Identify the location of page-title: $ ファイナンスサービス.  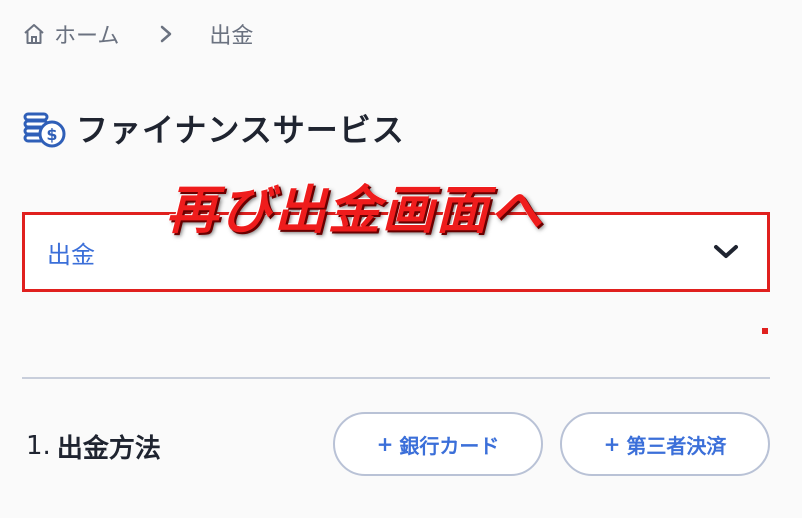
(213, 128).